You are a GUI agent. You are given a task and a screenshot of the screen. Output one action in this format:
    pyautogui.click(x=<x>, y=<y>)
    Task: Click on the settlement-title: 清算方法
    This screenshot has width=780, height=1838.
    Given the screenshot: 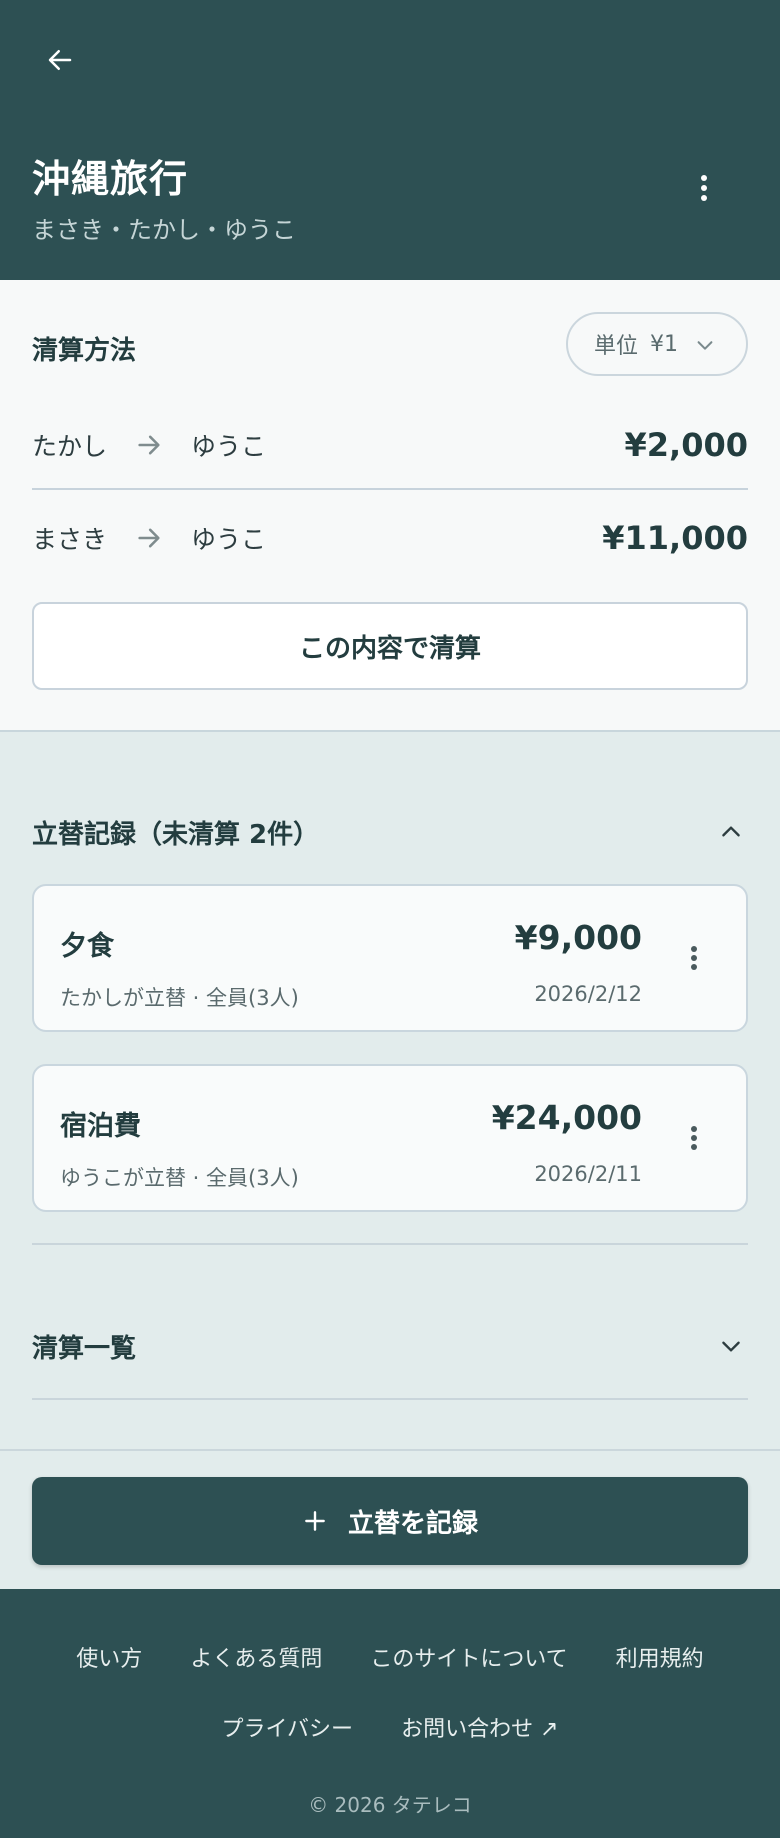 What is the action you would take?
    pyautogui.click(x=84, y=351)
    